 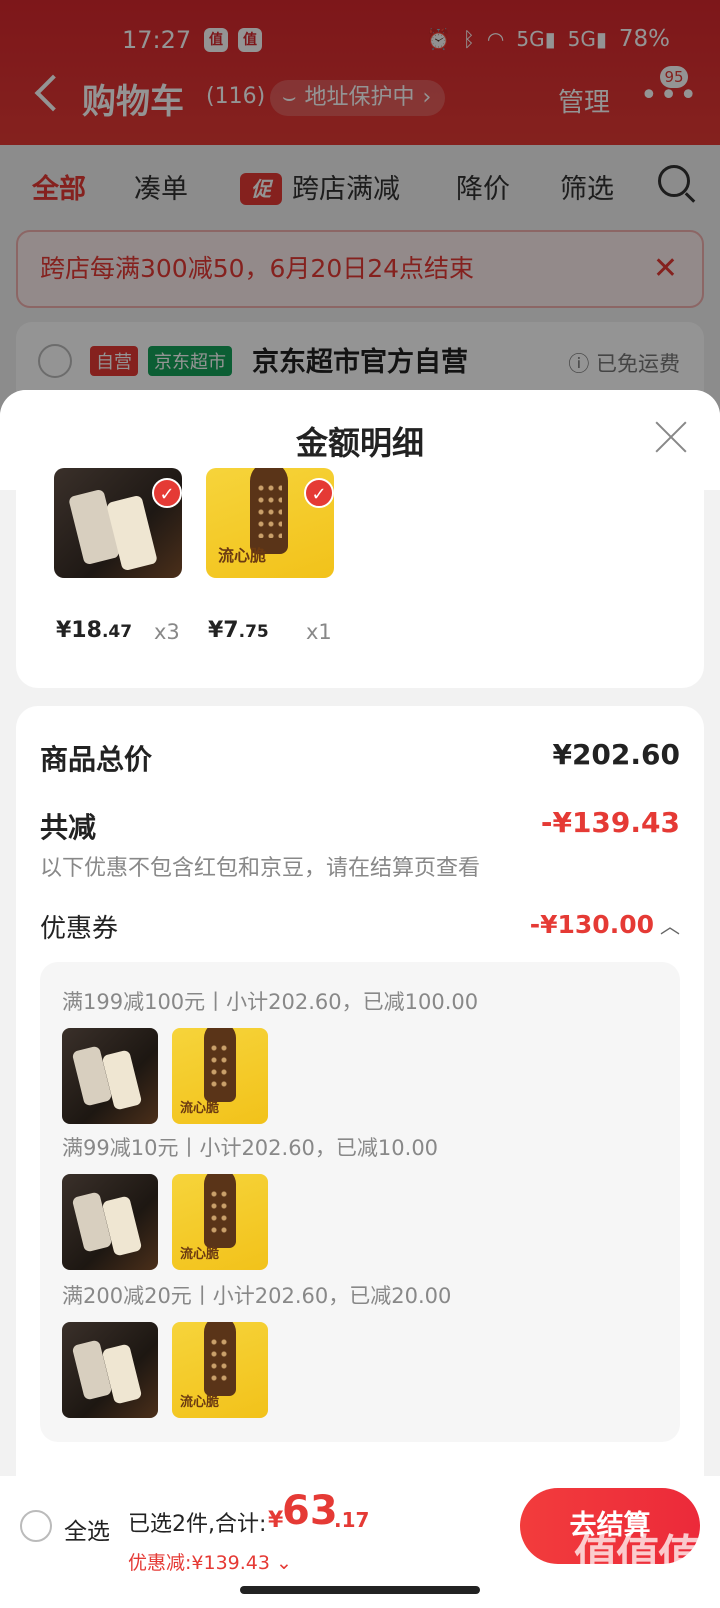 I want to click on discount-note: 以下优惠不包含红包和京豆，请在结算页查看, so click(x=260, y=868).